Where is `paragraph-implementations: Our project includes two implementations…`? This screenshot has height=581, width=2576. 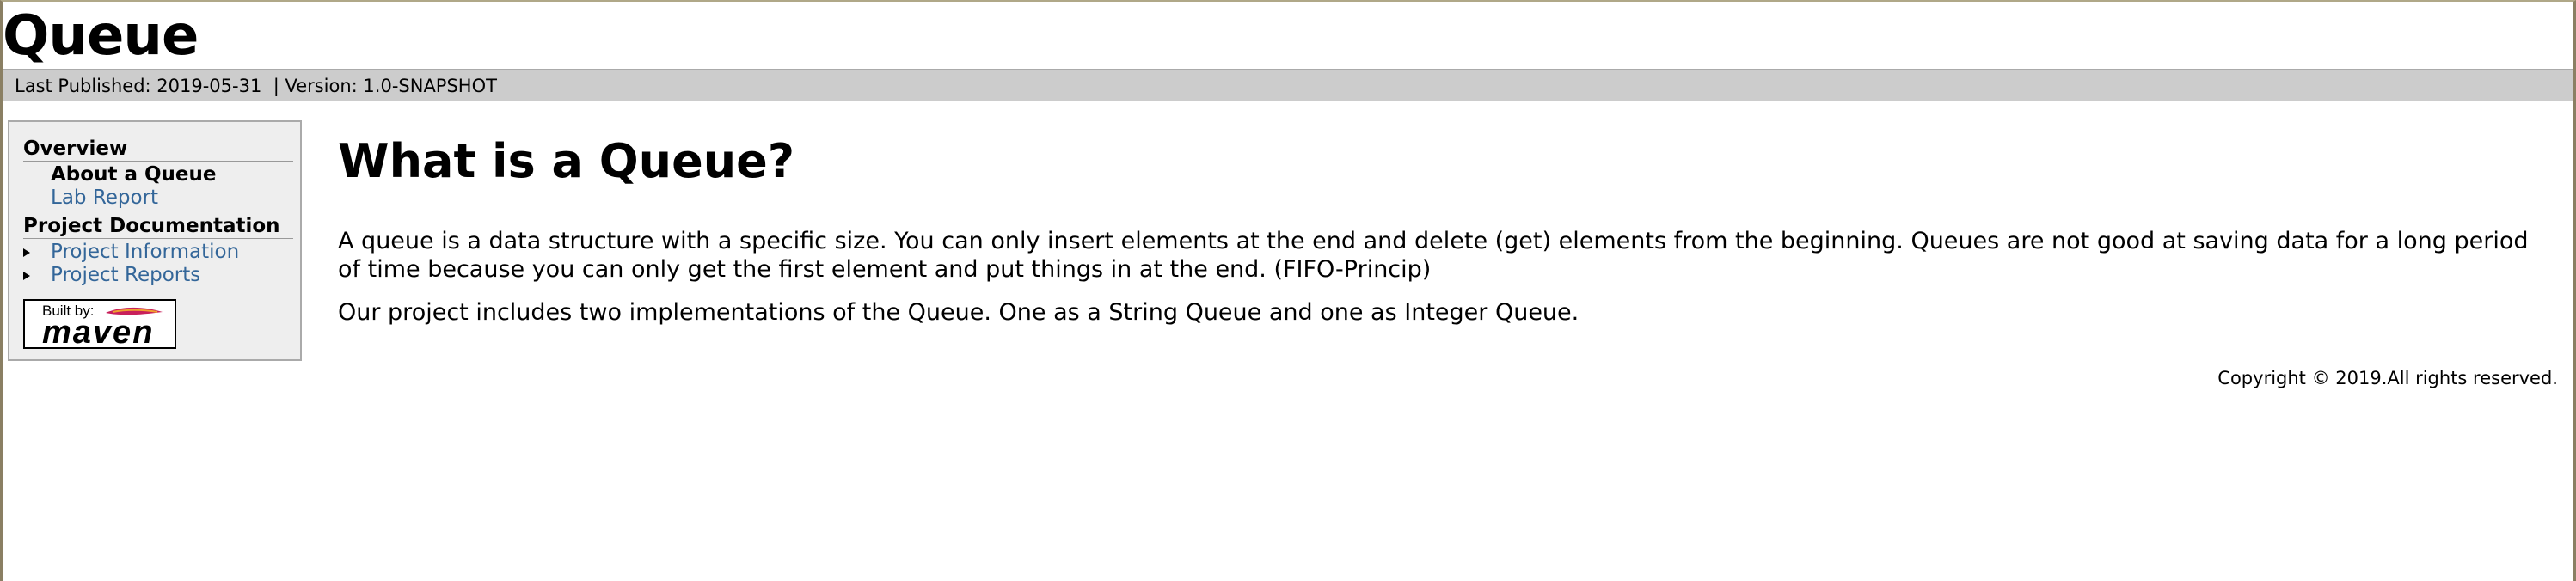 paragraph-implementations: Our project includes two implementations… is located at coordinates (958, 313).